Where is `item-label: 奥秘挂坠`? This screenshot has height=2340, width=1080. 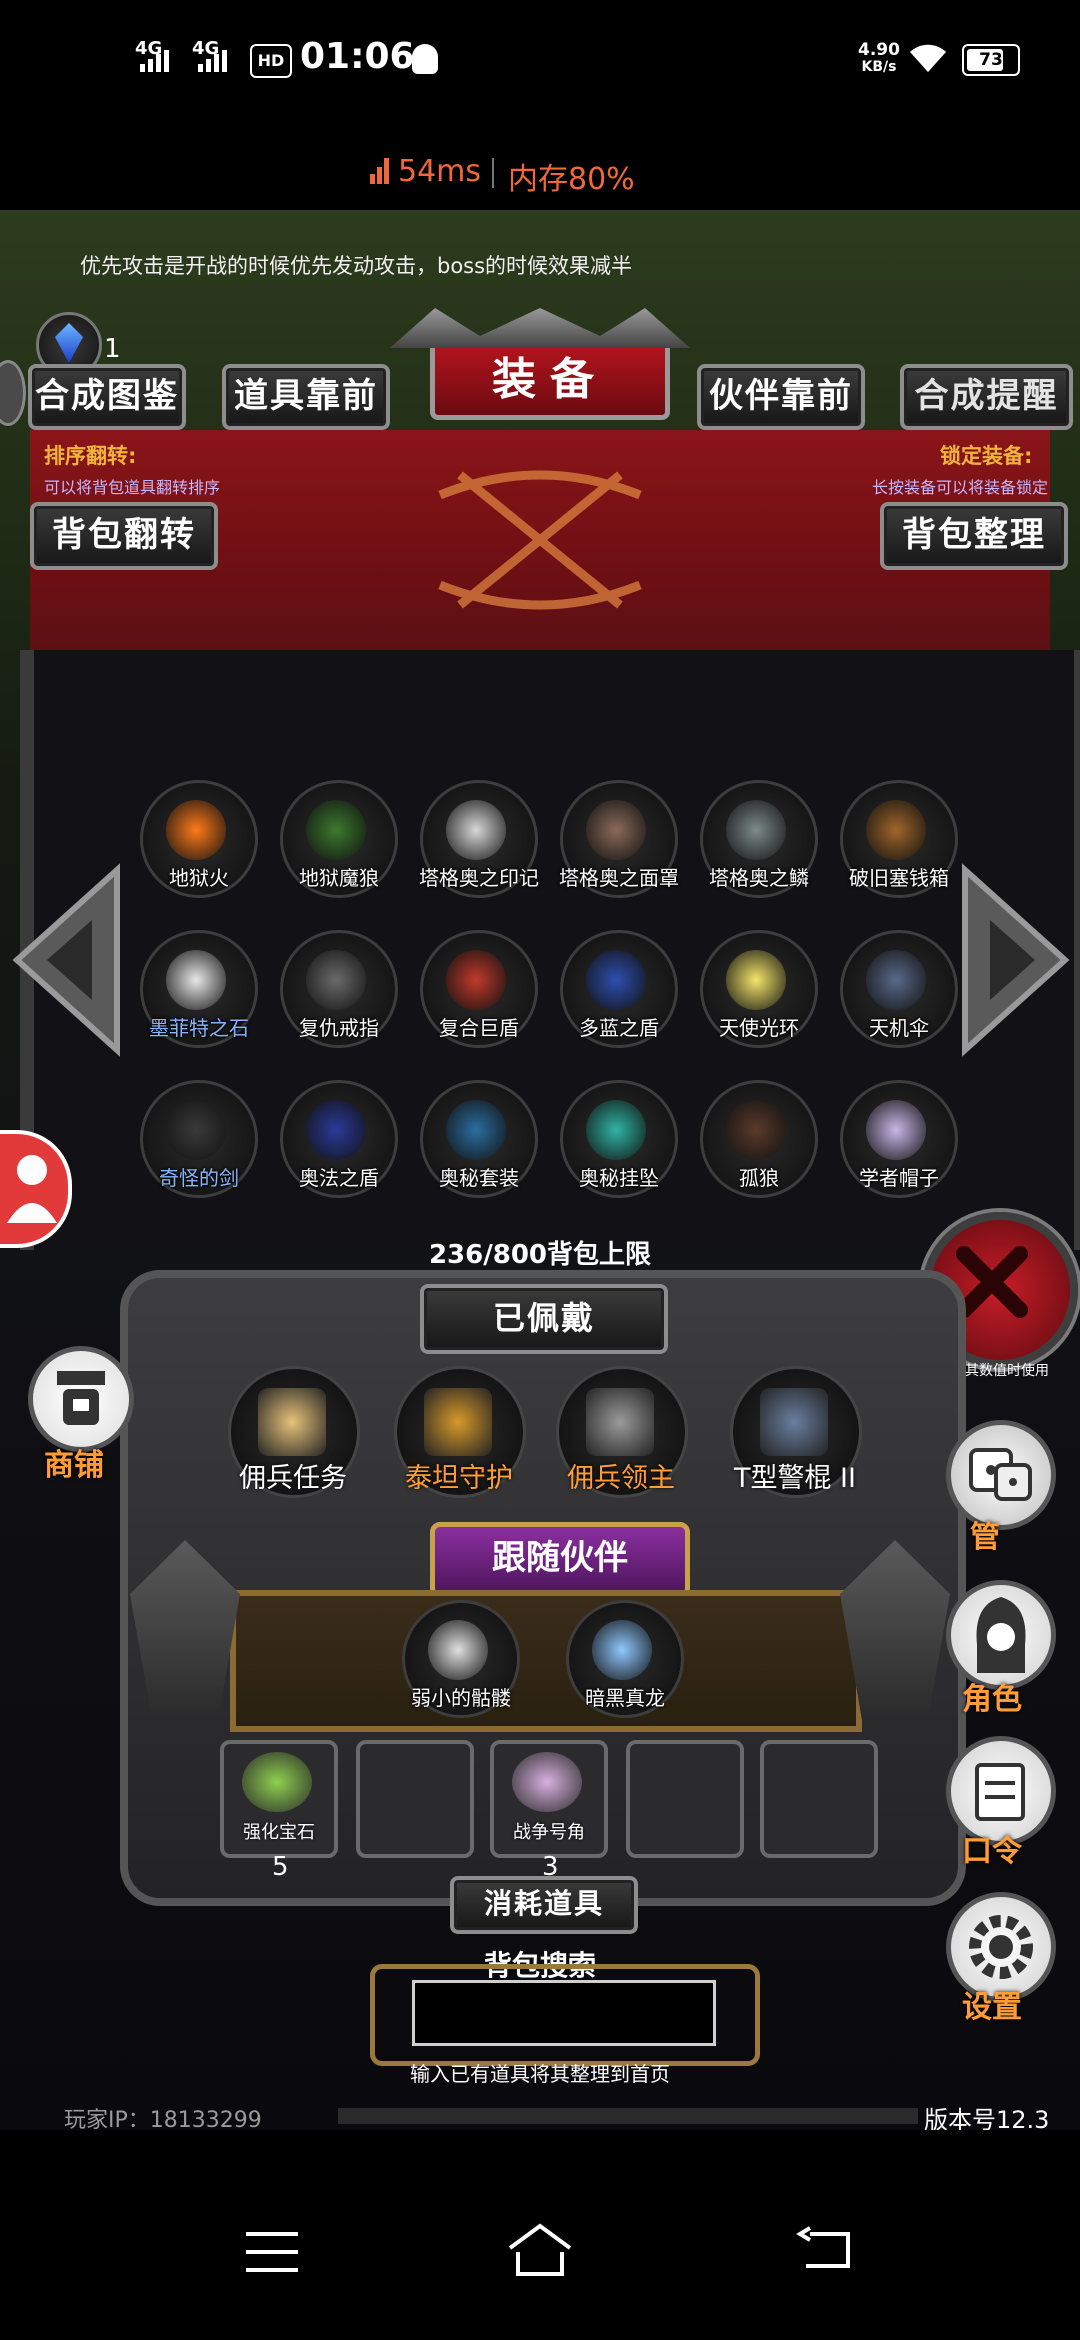 item-label: 奥秘挂坠 is located at coordinates (619, 1178).